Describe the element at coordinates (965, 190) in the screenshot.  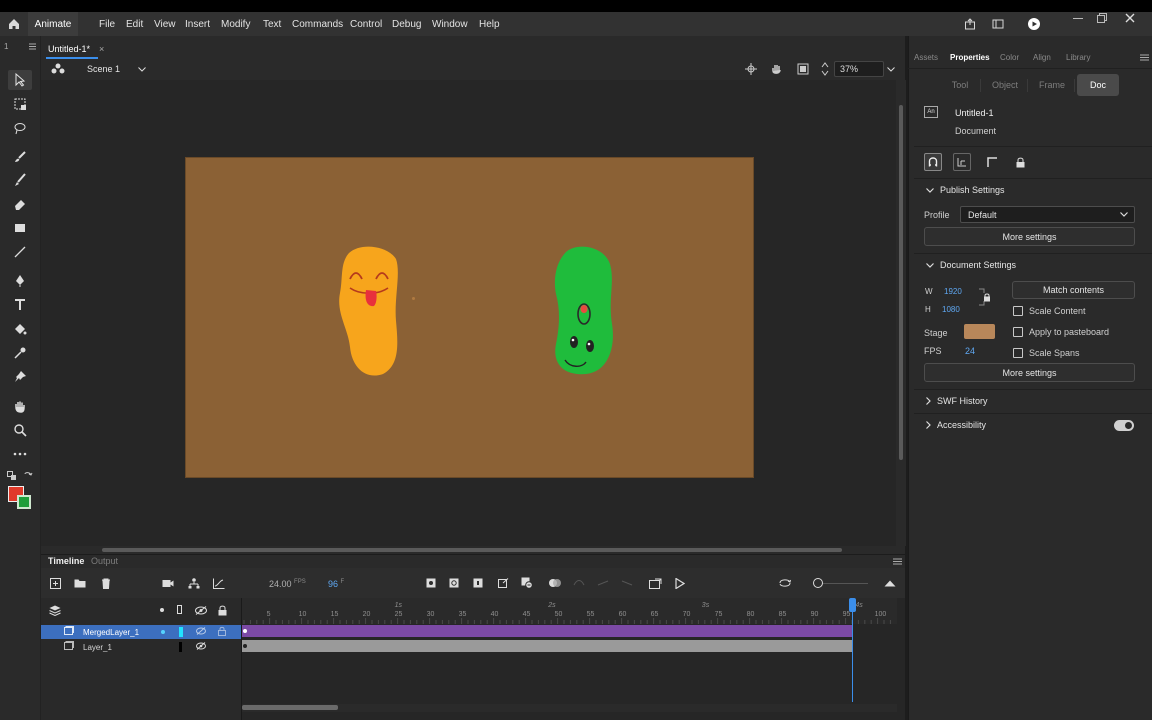
I see `publish-settings-header: Publish Settings` at that location.